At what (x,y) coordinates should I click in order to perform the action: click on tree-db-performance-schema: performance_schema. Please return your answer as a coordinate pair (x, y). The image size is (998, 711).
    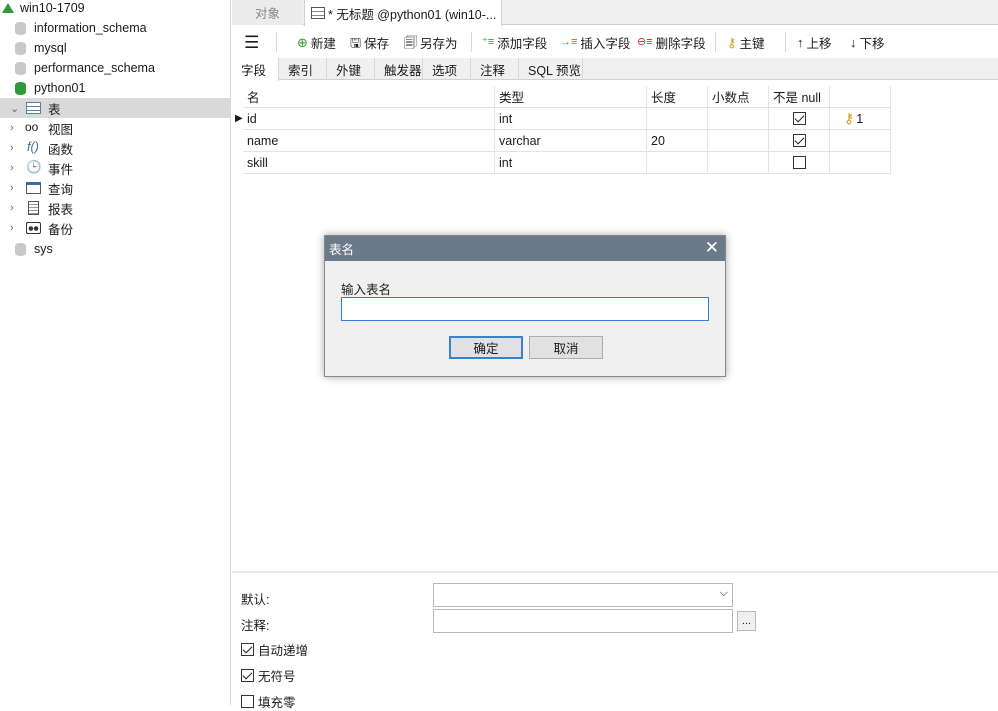
    Looking at the image, I should click on (115, 68).